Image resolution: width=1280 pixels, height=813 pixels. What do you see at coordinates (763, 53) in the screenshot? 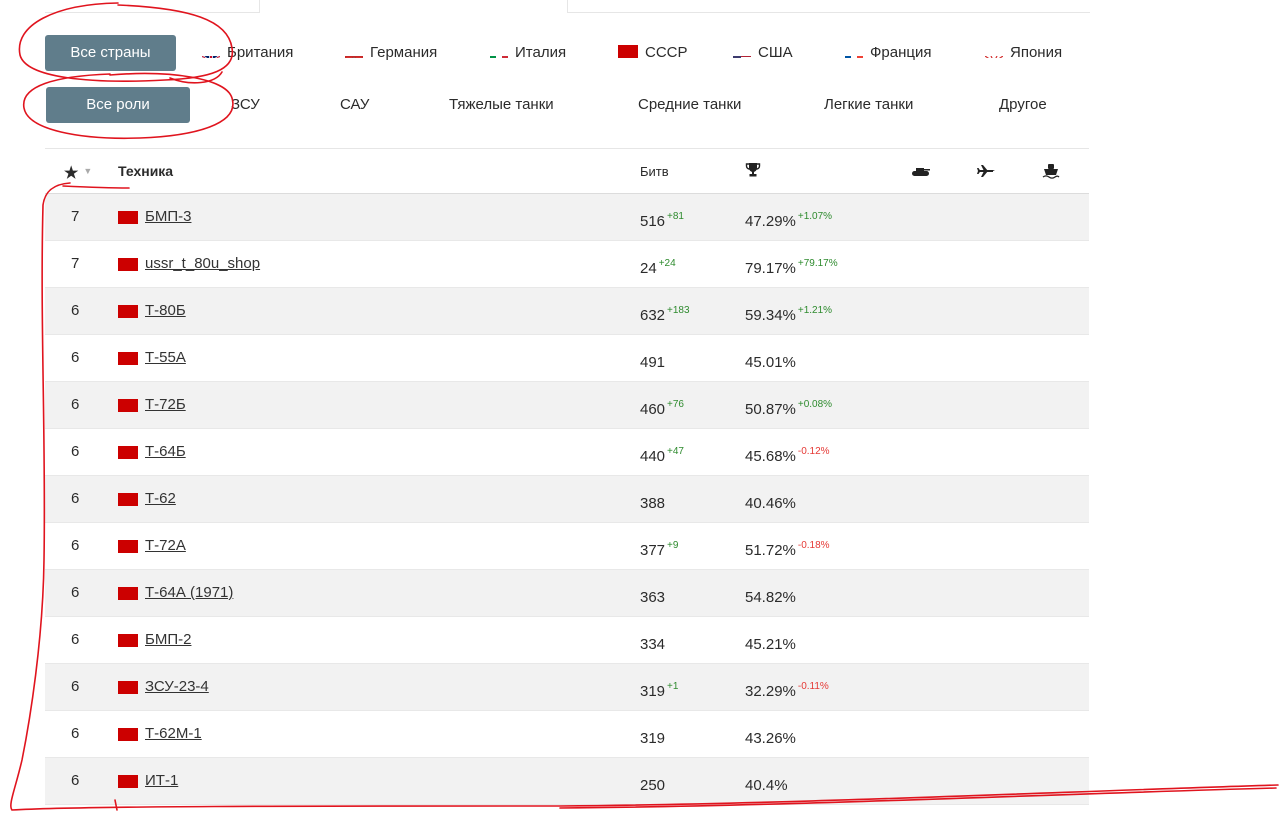
I see `nation-usa-button: США` at bounding box center [763, 53].